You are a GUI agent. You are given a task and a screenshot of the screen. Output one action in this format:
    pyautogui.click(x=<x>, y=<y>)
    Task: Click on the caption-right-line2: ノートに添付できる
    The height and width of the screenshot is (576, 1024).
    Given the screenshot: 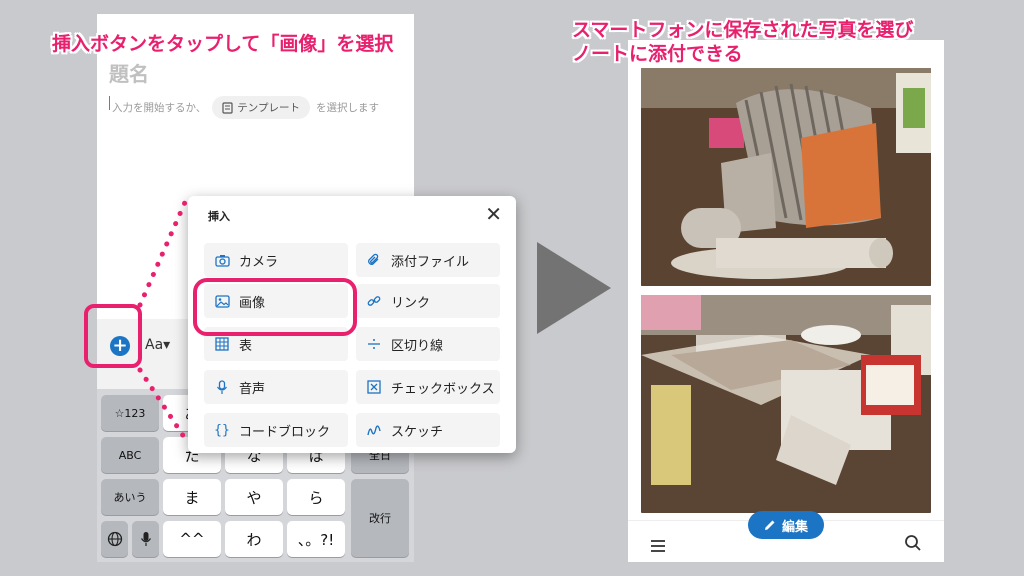 What is the action you would take?
    pyautogui.click(x=657, y=54)
    